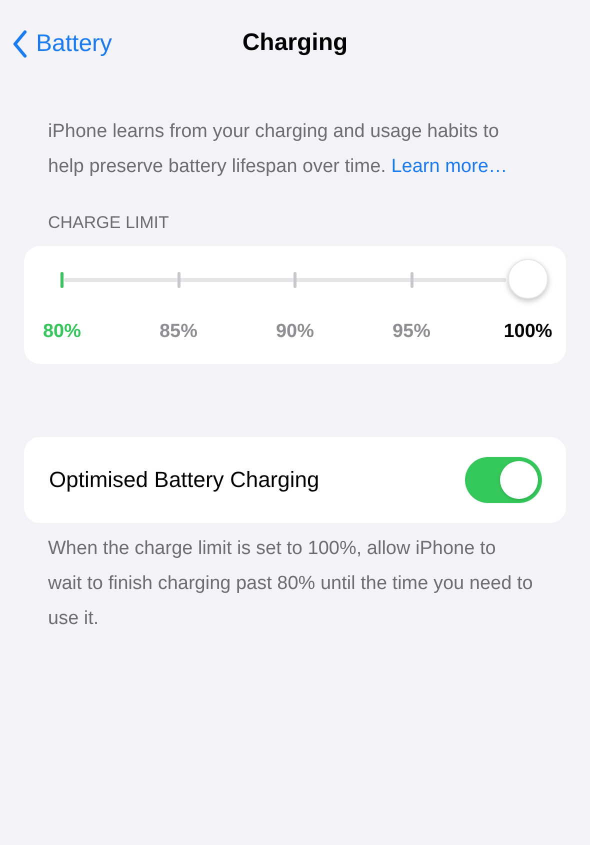 The height and width of the screenshot is (845, 590). I want to click on stop-label: 85%, so click(178, 332).